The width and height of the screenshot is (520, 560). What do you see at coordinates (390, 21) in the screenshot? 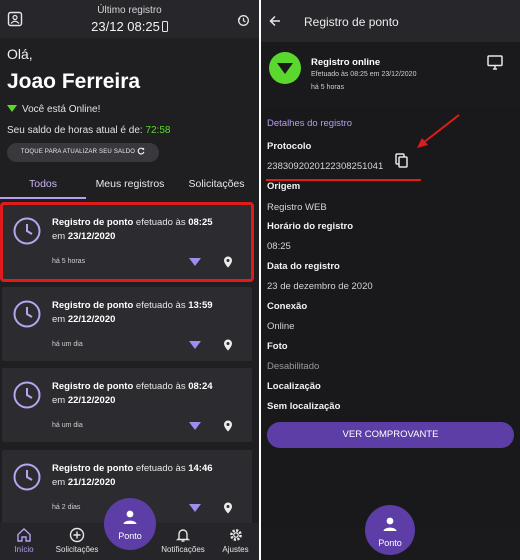
I see `detail-top-bar: Registro de ponto` at bounding box center [390, 21].